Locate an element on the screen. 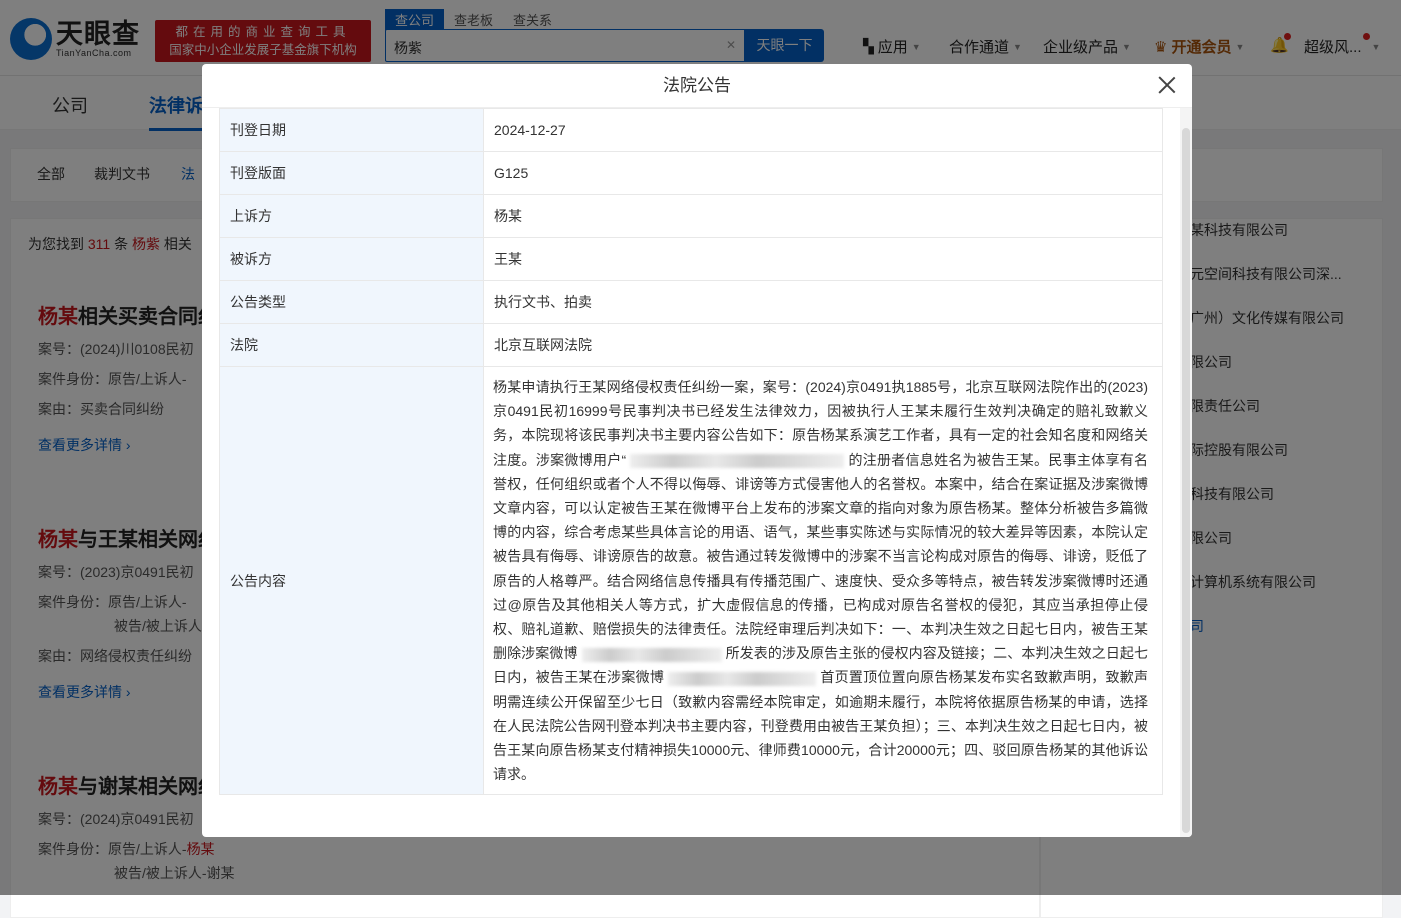  row-value: 执行文书、拍卖 is located at coordinates (823, 302).